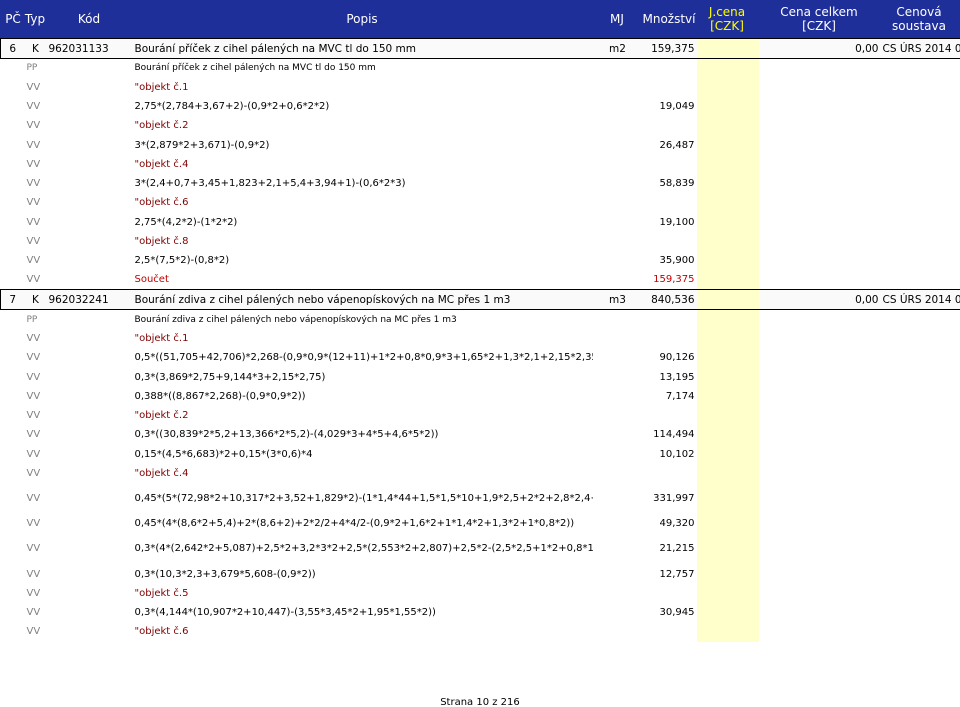  What do you see at coordinates (362, 19) in the screenshot?
I see `header-popis: Popis` at bounding box center [362, 19].